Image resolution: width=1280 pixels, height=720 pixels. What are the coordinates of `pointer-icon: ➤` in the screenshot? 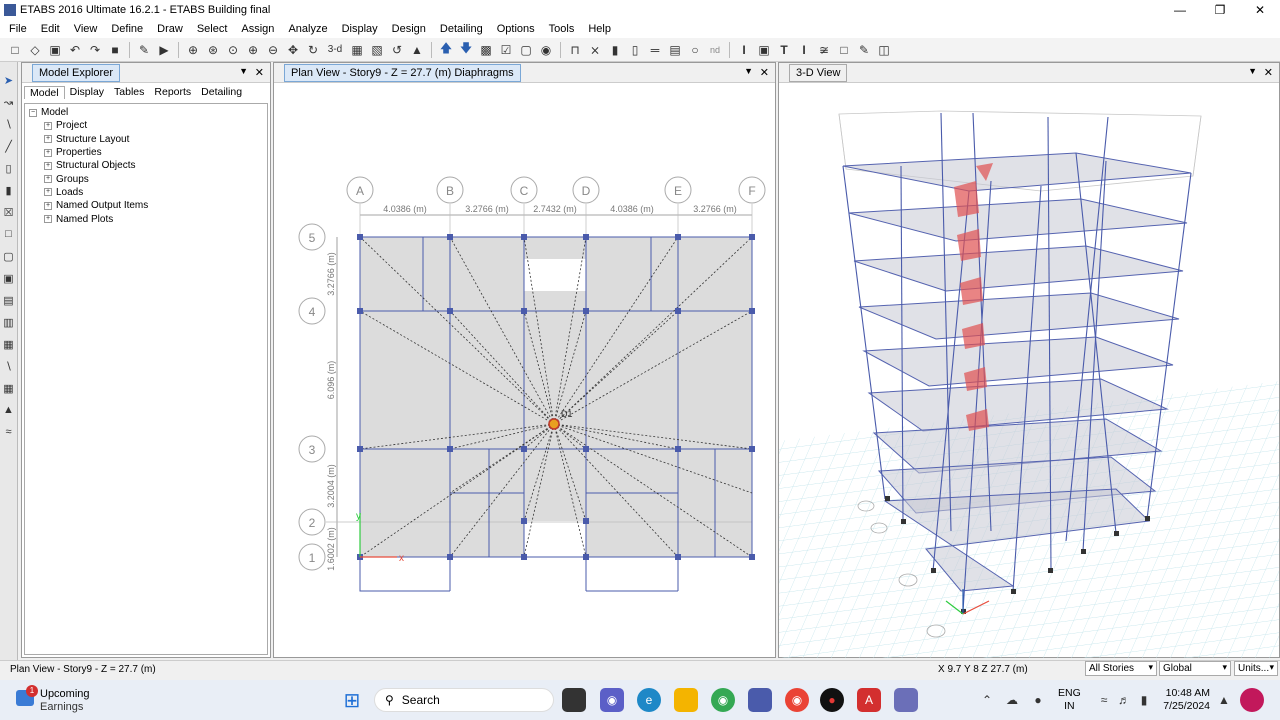 It's located at (9, 80).